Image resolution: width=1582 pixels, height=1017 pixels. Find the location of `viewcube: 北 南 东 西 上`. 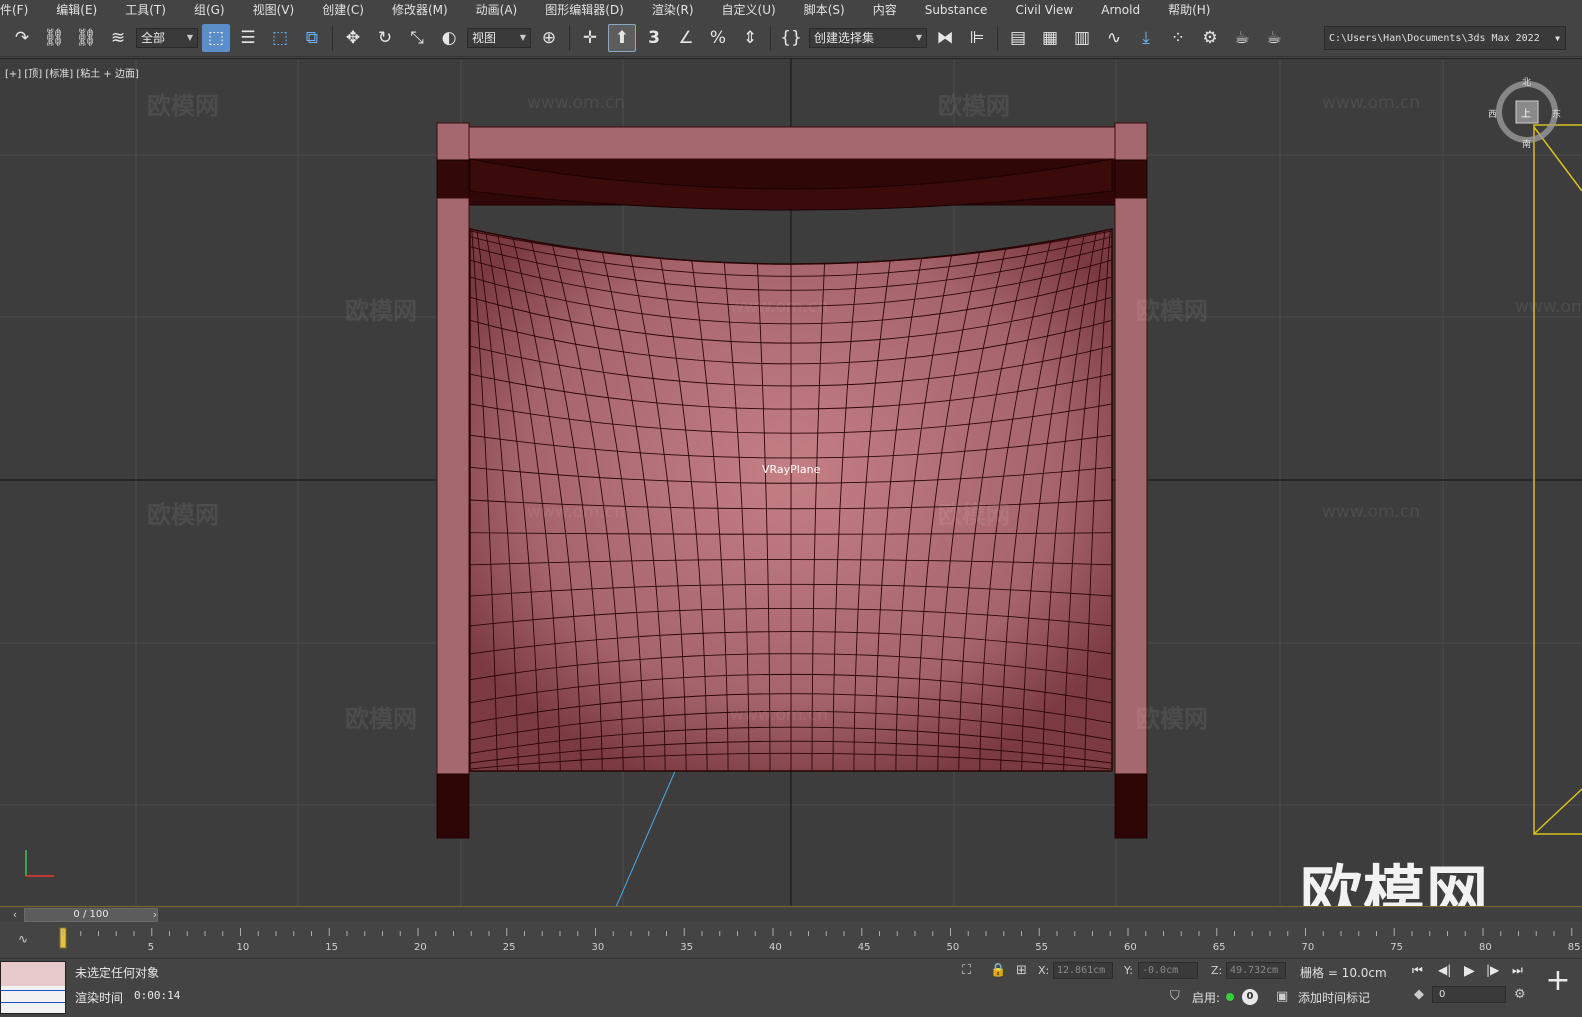

viewcube: 北 南 东 西 上 is located at coordinates (1524, 114).